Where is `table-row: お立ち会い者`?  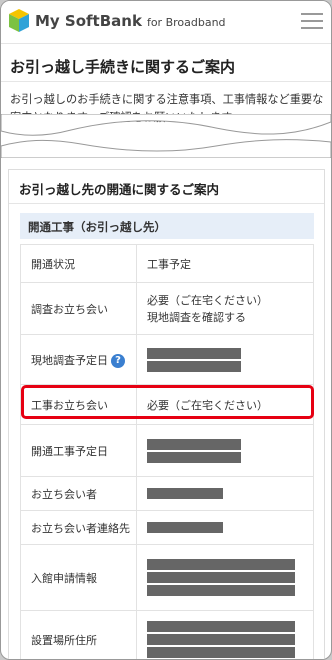
table-row: お立ち会い者 is located at coordinates (167, 493).